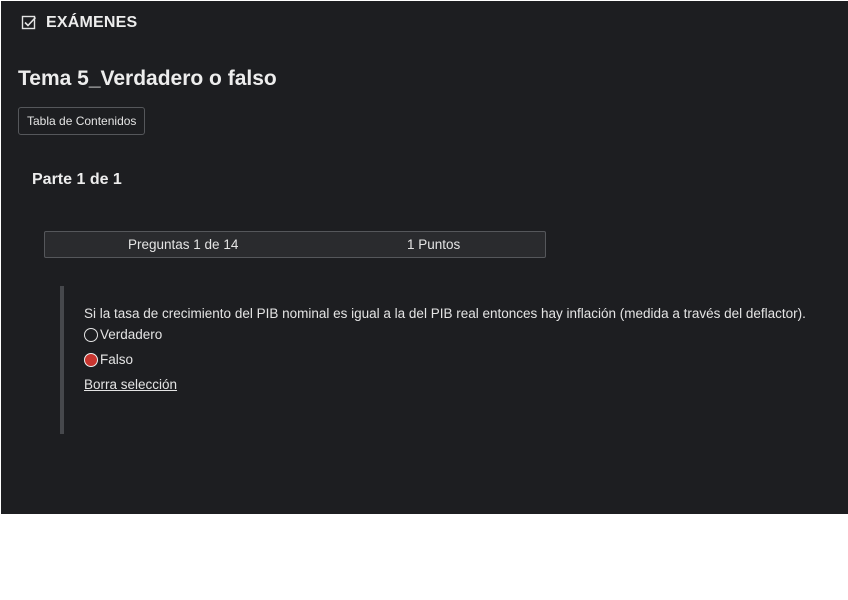  What do you see at coordinates (91, 359) in the screenshot?
I see `radio-button-selected` at bounding box center [91, 359].